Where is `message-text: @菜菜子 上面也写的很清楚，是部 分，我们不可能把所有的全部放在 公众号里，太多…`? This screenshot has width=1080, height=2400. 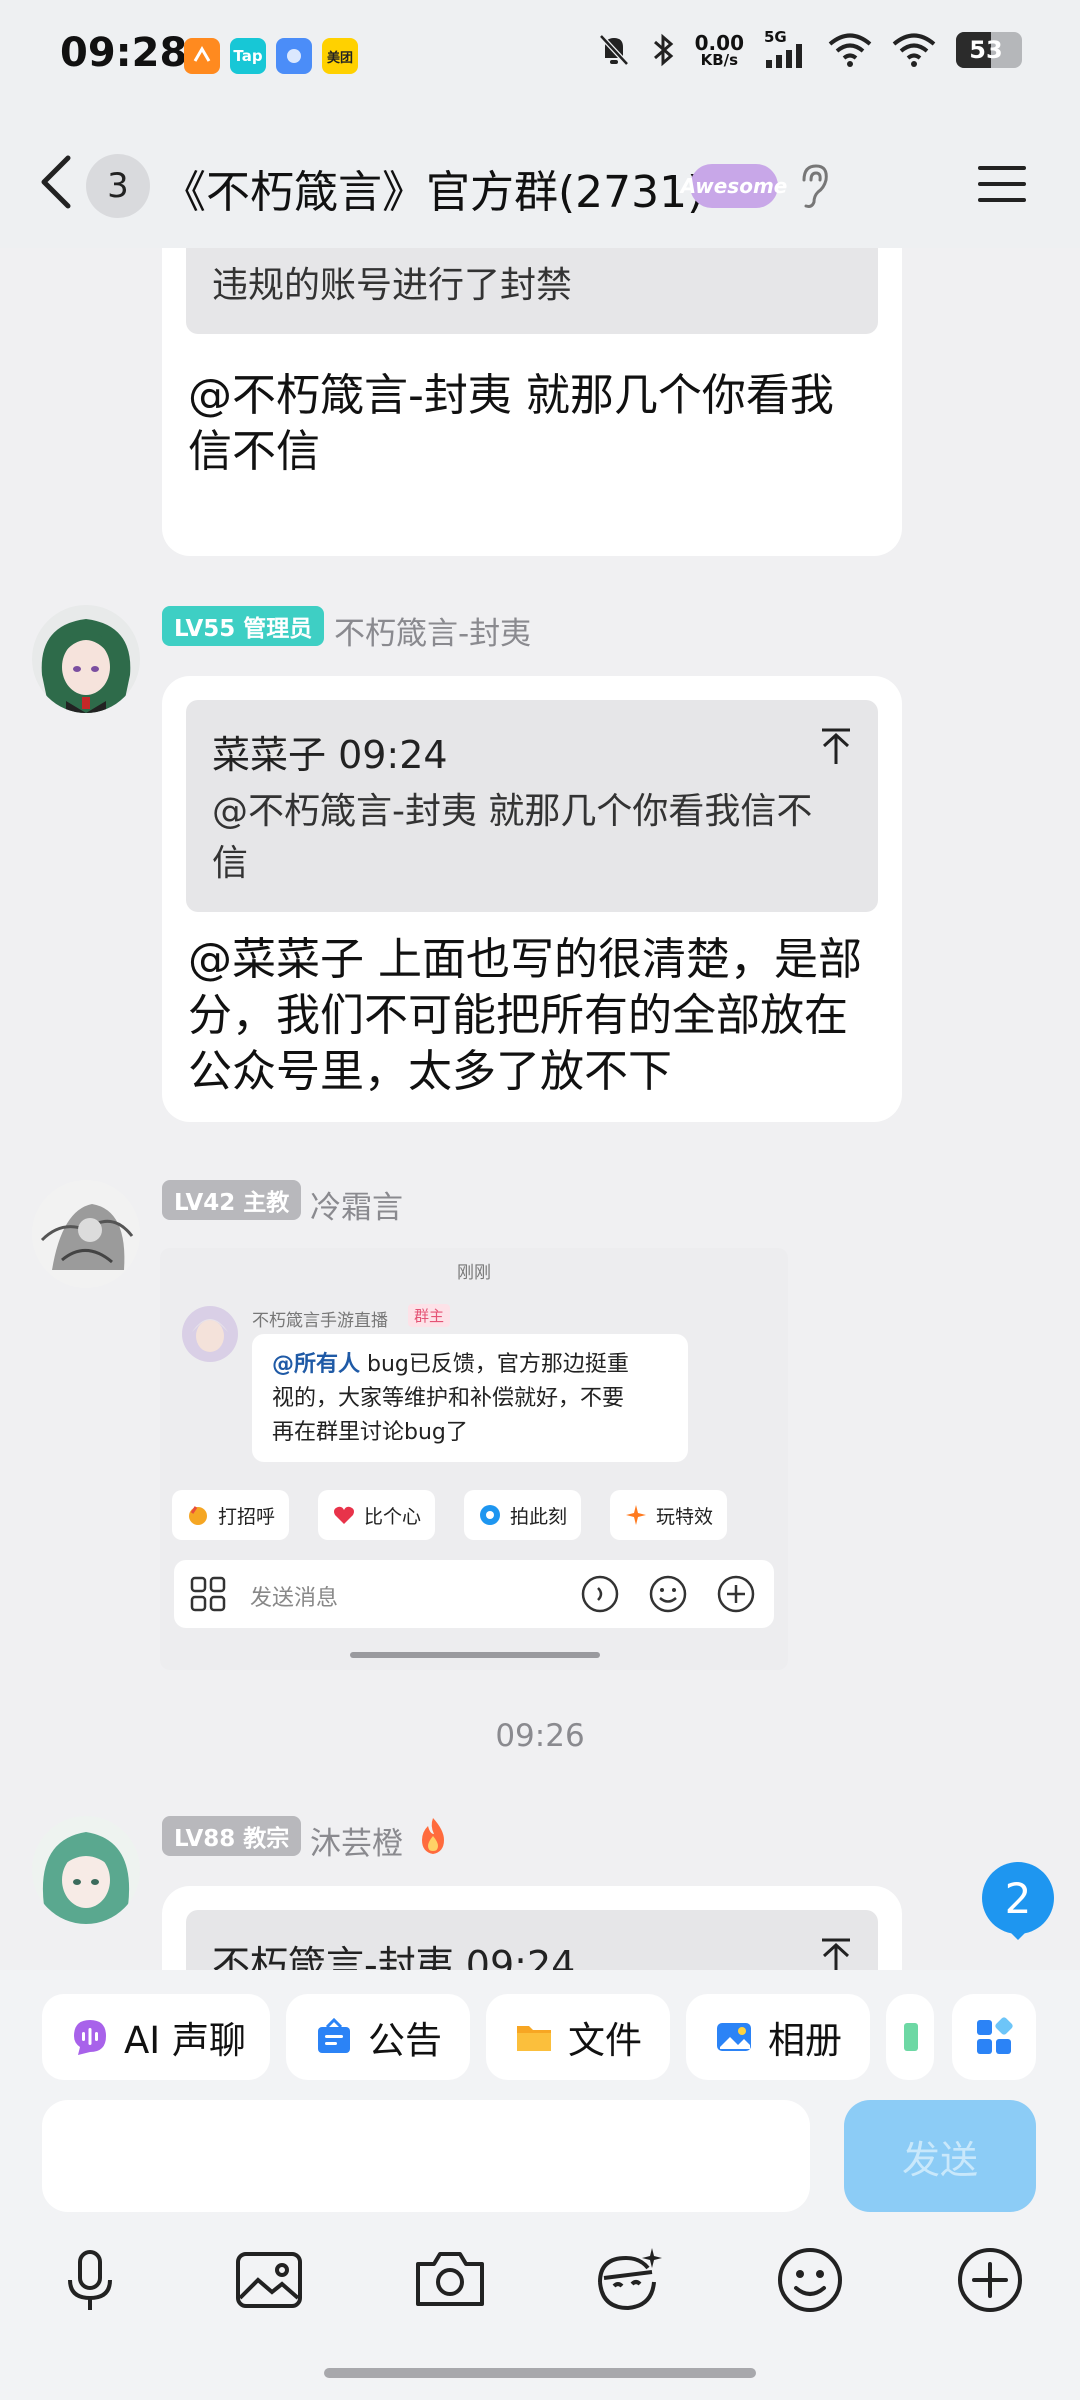
message-text: @菜菜子 上面也写的很清楚，是部 分，我们不可能把所有的全部放在 公众号里，太多… is located at coordinates (525, 1015).